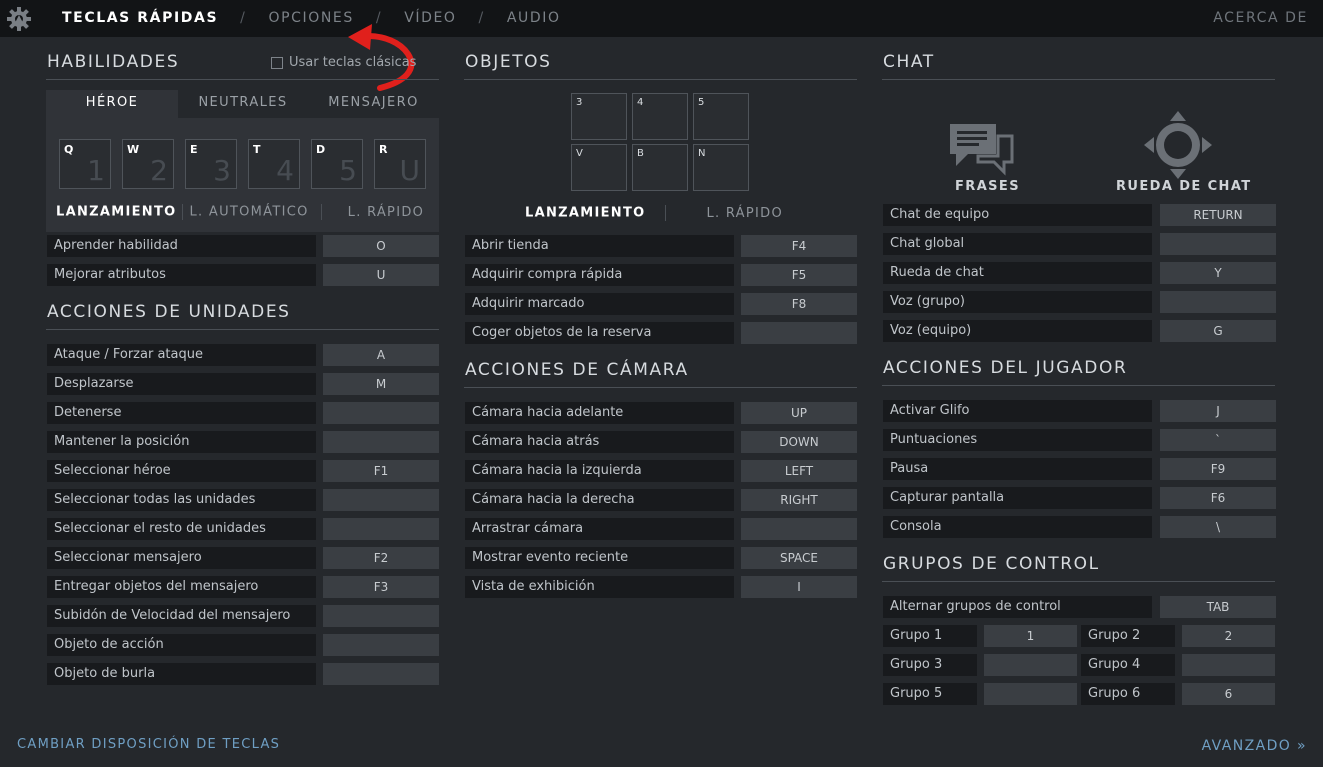 The image size is (1323, 767). Describe the element at coordinates (381, 246) in the screenshot. I see `hotkey-binding-button: O` at that location.